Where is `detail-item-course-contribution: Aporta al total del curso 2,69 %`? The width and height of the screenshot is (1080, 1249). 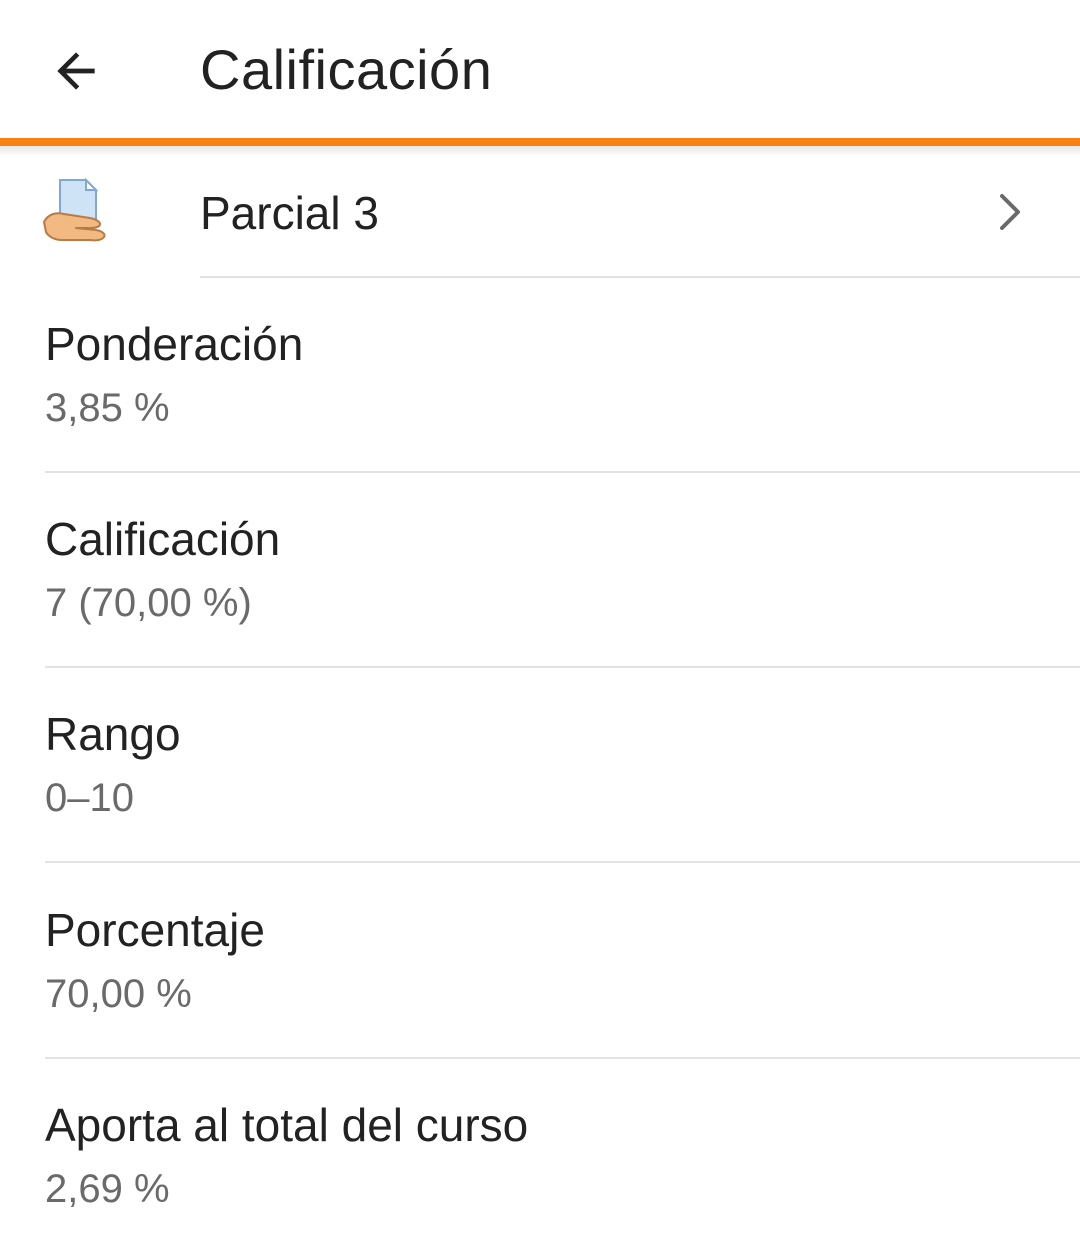 detail-item-course-contribution: Aporta al total del curso 2,69 % is located at coordinates (562, 1154).